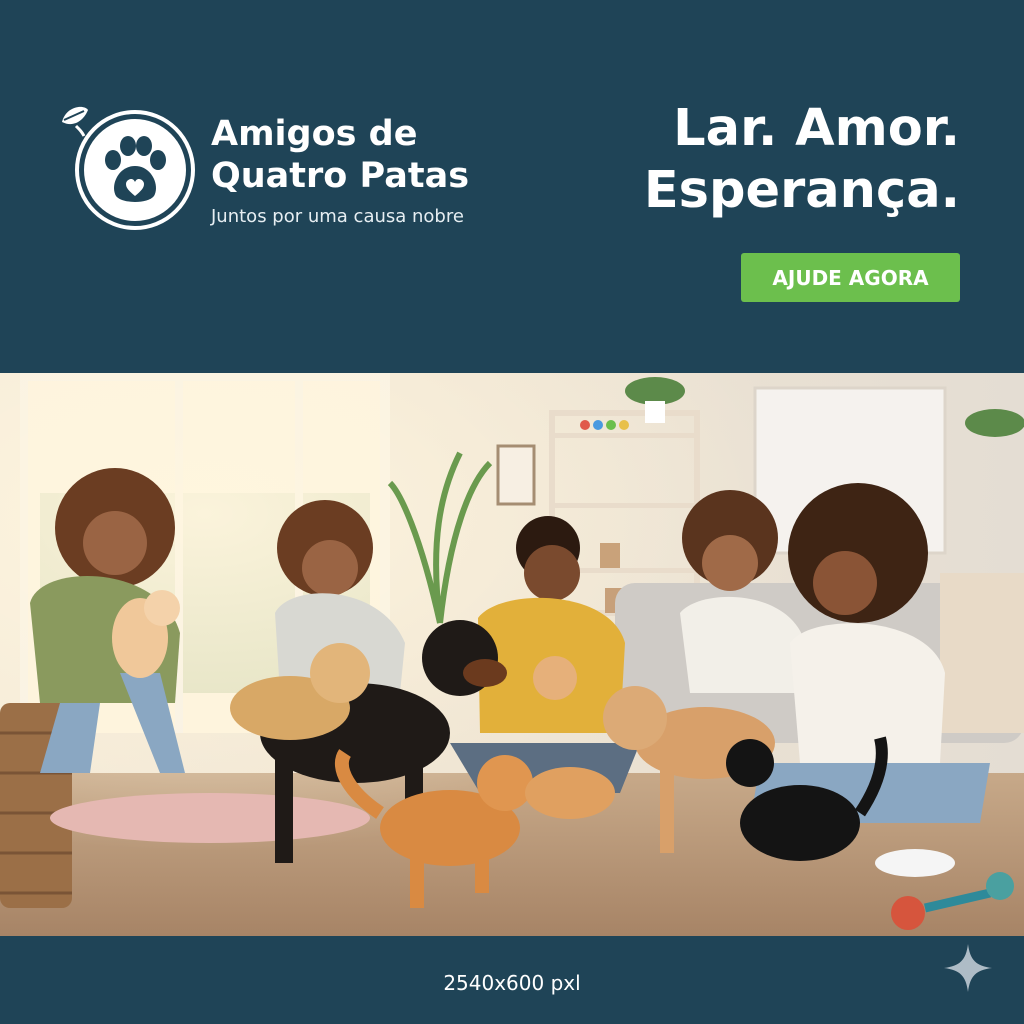 Image resolution: width=1024 pixels, height=1024 pixels. What do you see at coordinates (850, 277) in the screenshot?
I see `help-now-button: AJUDE AGORA` at bounding box center [850, 277].